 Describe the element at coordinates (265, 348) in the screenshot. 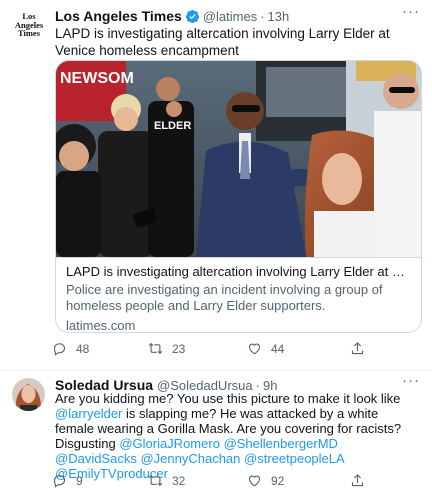

I see `like-button: 44` at that location.